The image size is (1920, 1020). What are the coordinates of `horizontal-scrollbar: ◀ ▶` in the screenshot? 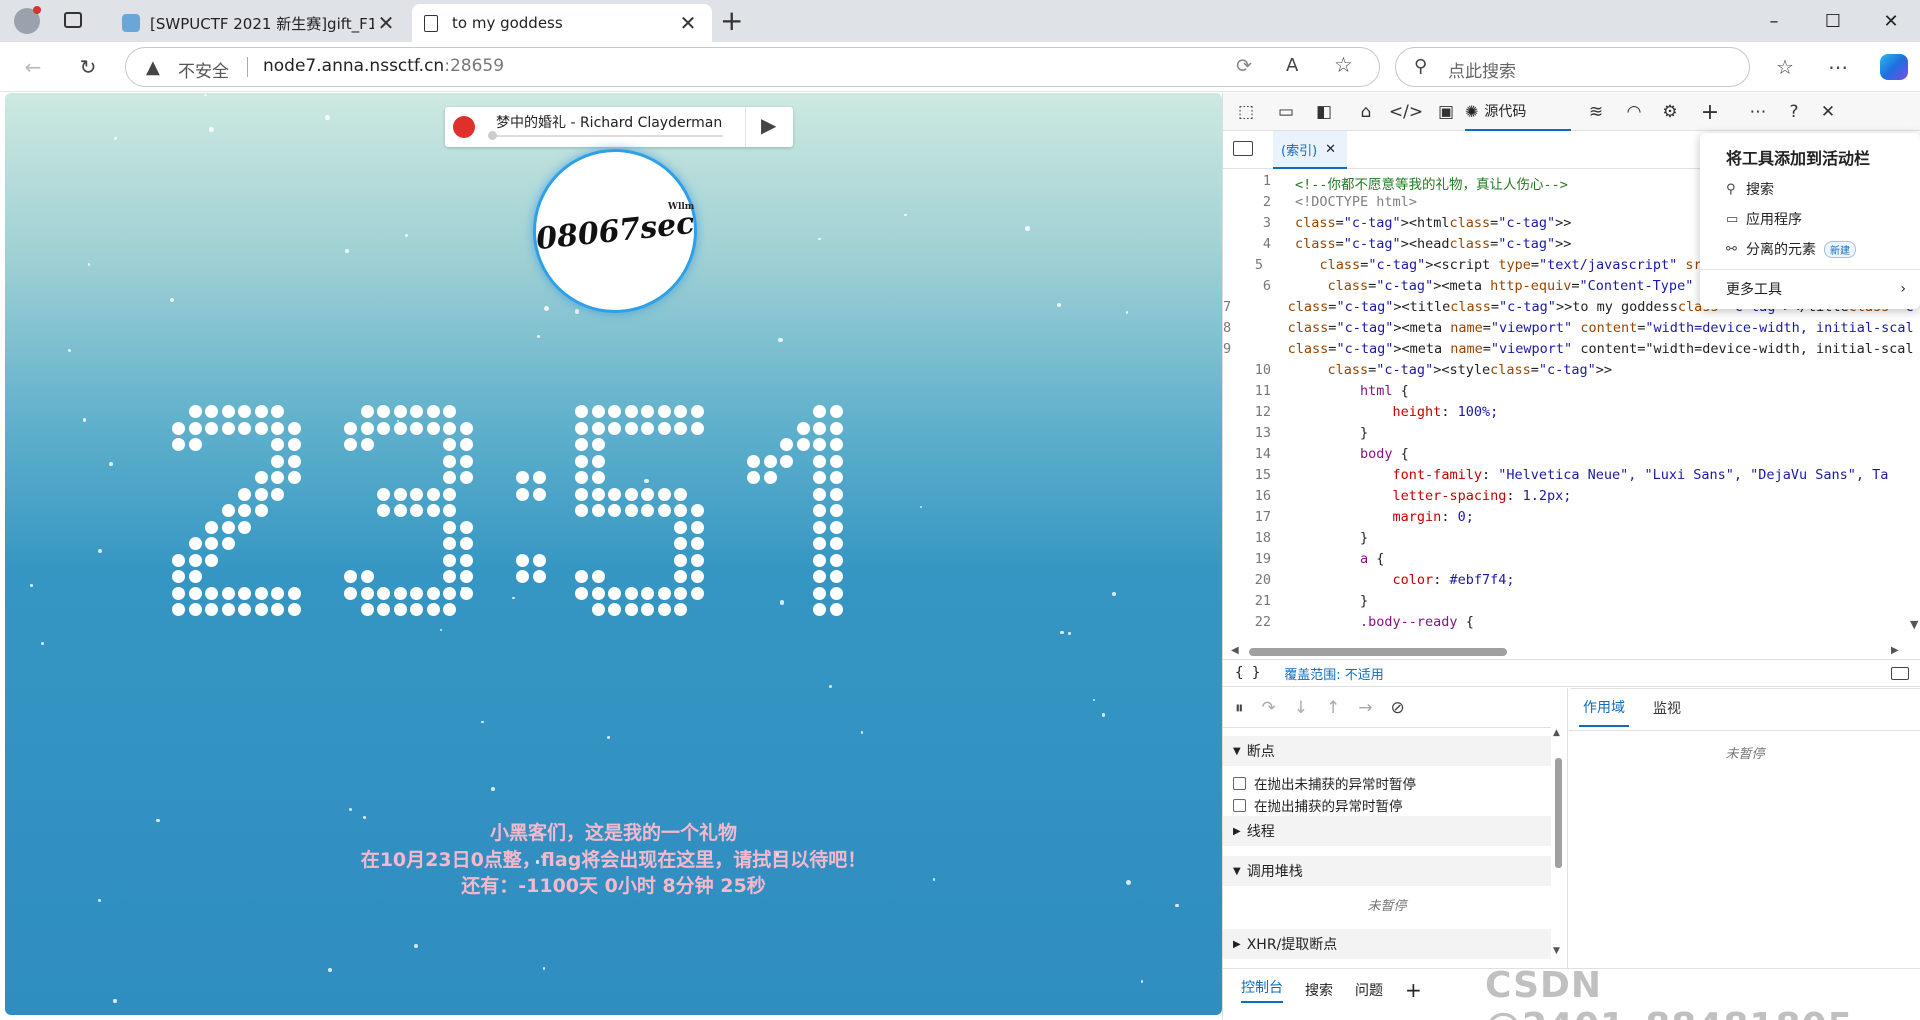 It's located at (1571, 651).